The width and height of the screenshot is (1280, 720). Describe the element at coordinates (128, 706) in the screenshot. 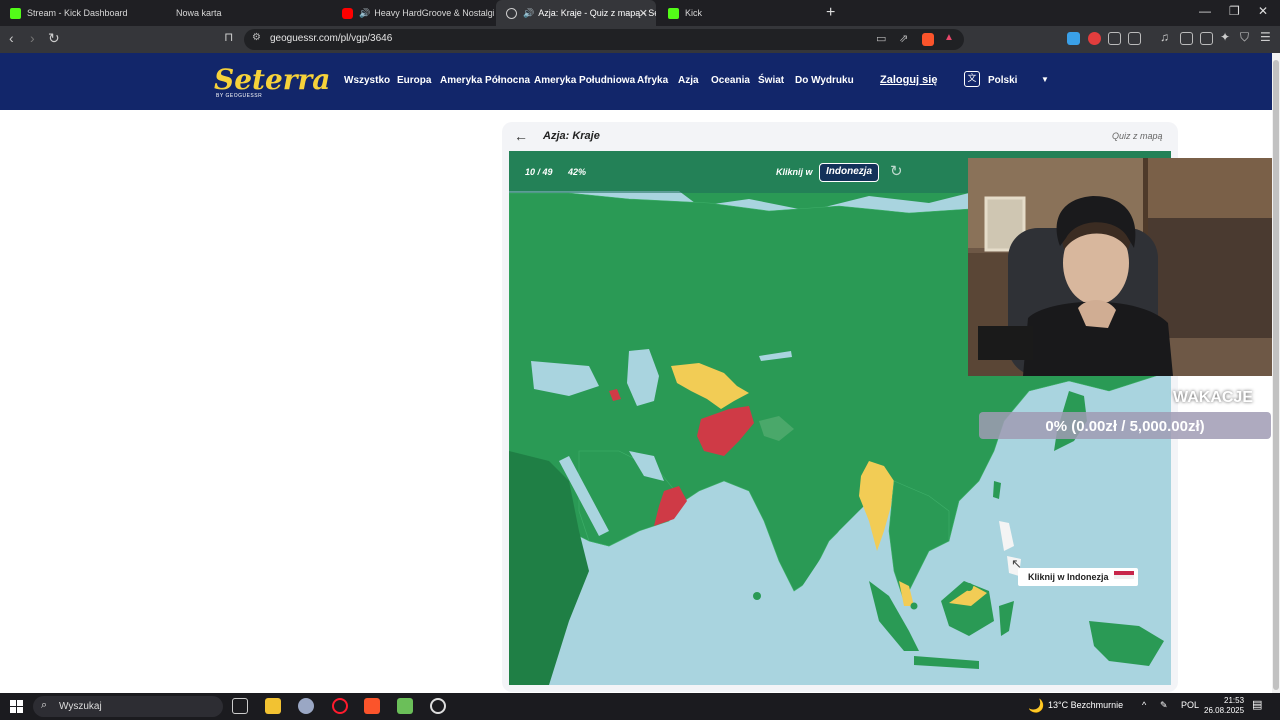

I see `taskbar-search: ⌕ Wyszukaj` at that location.